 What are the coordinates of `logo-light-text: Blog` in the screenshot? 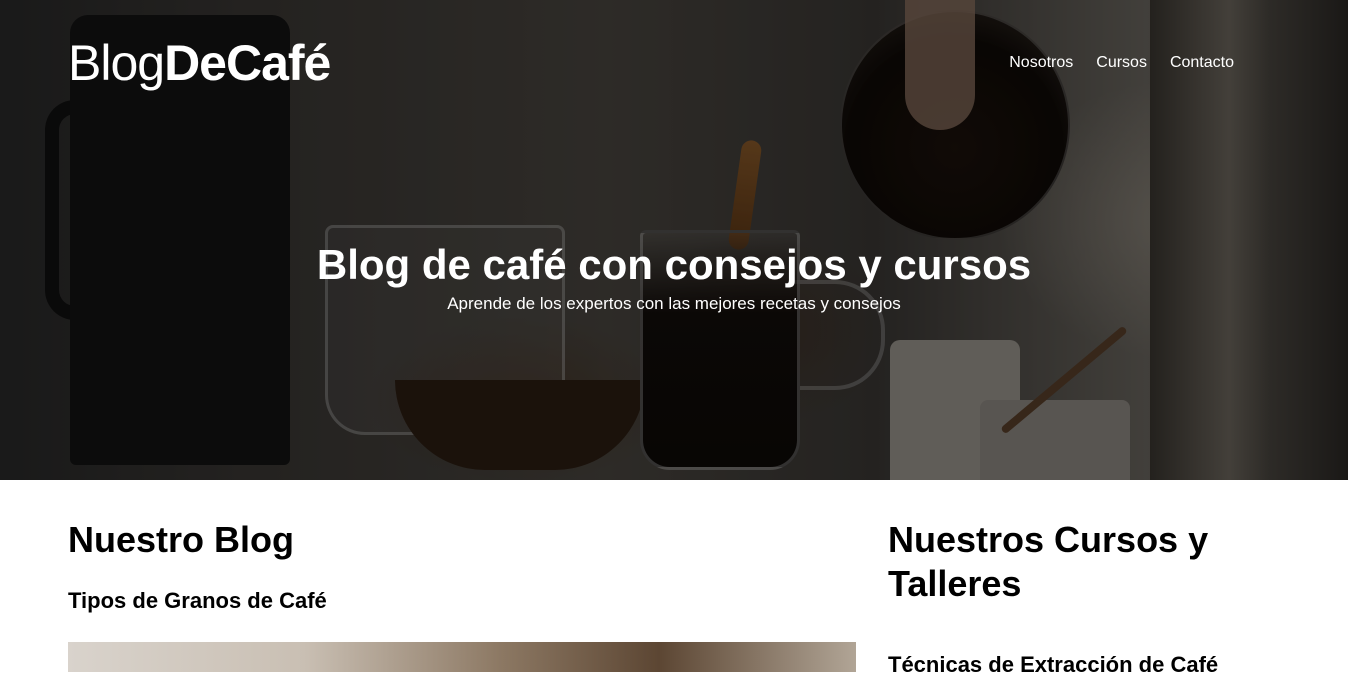 It's located at (116, 63).